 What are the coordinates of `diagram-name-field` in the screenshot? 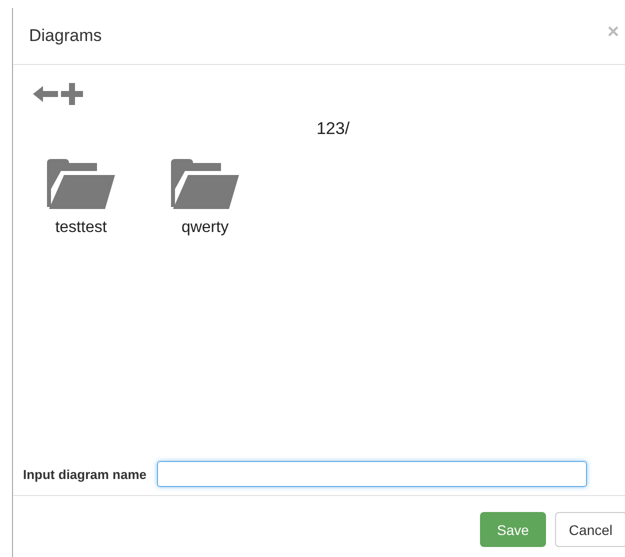 It's located at (371, 474).